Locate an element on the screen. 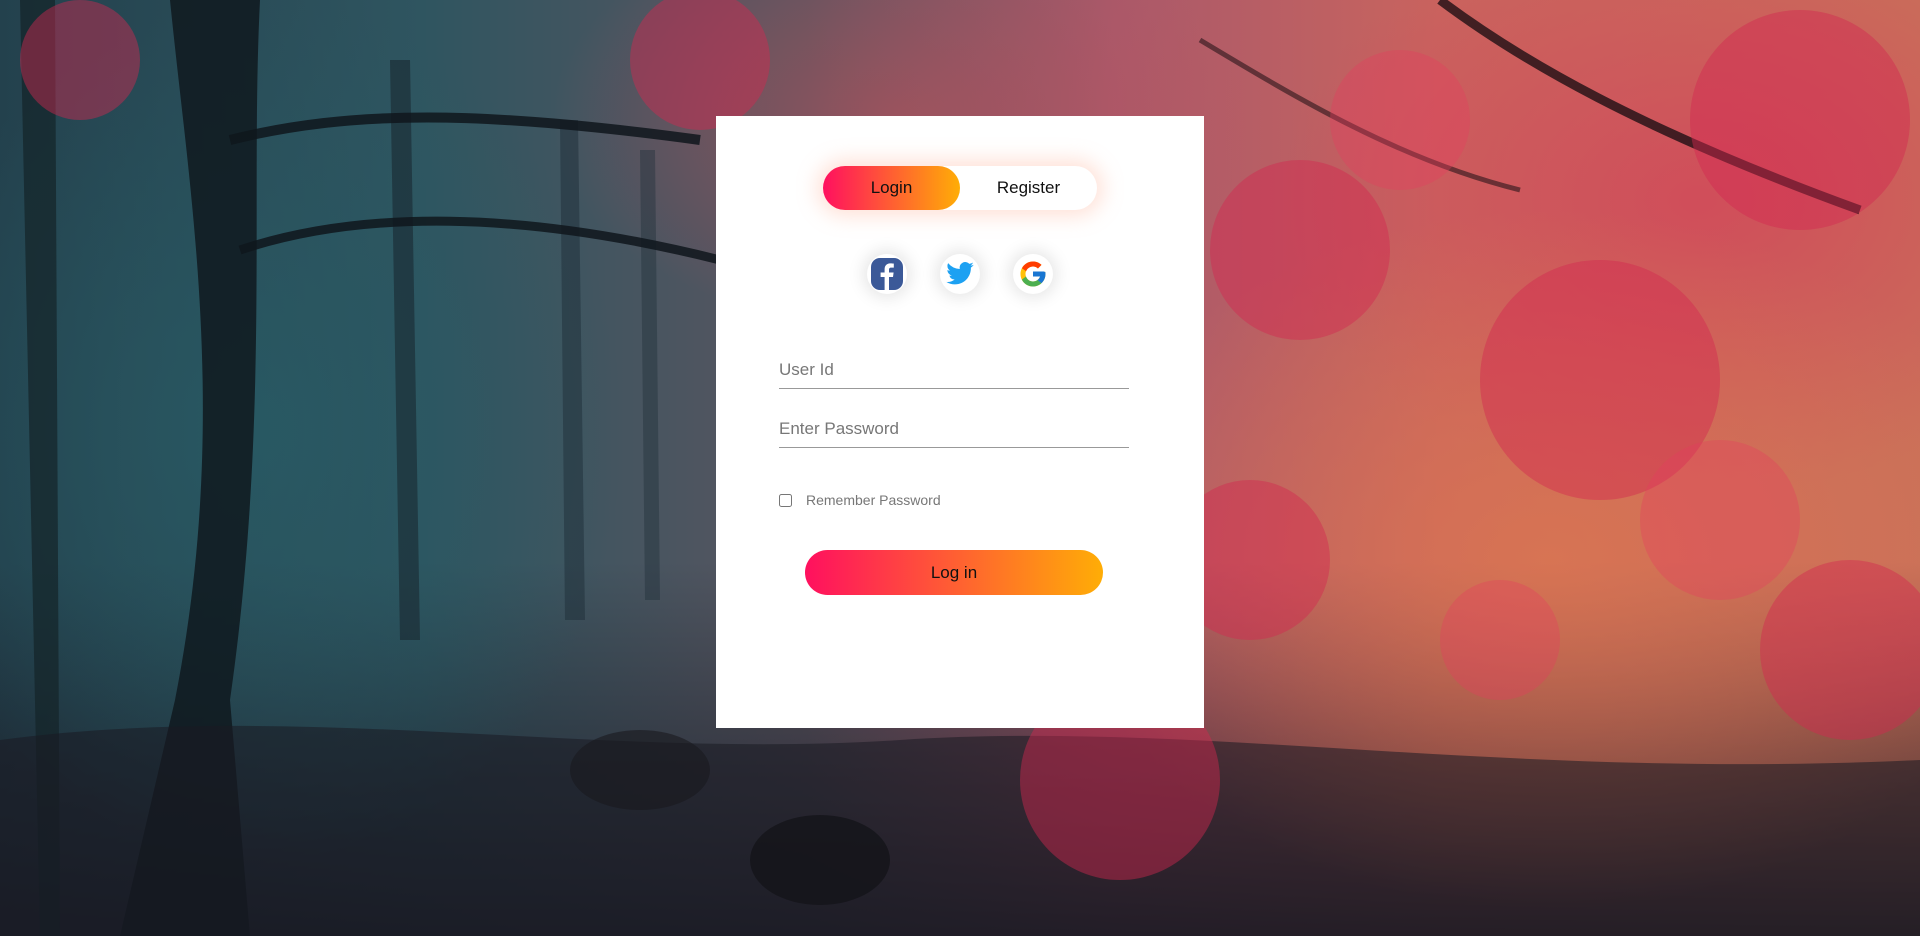 This screenshot has height=936, width=1920. tab-register: Register is located at coordinates (1028, 188).